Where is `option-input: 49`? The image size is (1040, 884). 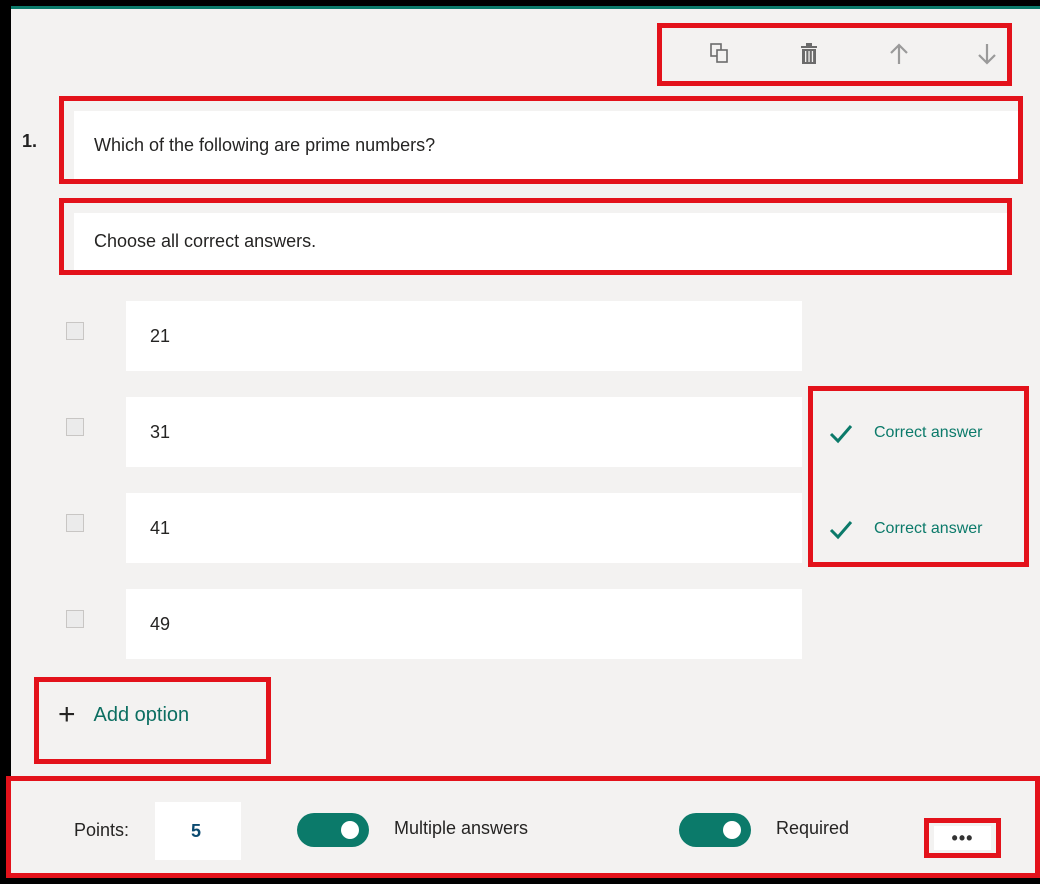
option-input: 49 is located at coordinates (464, 624).